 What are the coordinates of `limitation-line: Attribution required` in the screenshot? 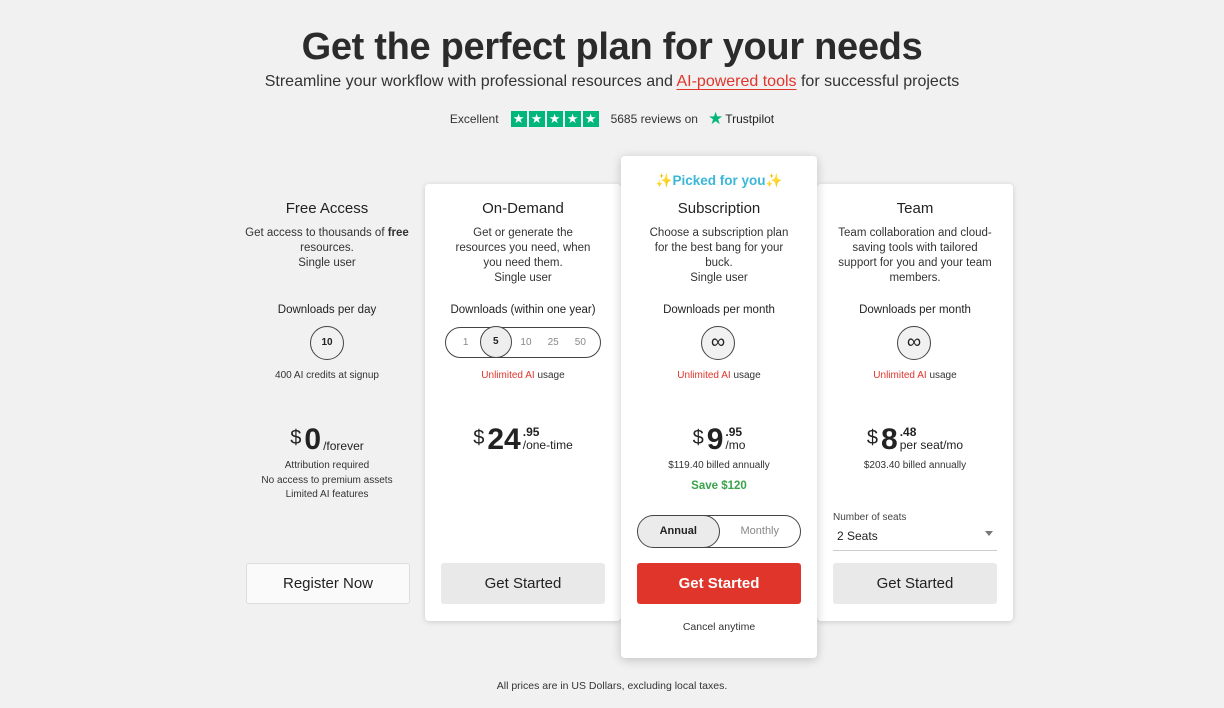 It's located at (327, 465).